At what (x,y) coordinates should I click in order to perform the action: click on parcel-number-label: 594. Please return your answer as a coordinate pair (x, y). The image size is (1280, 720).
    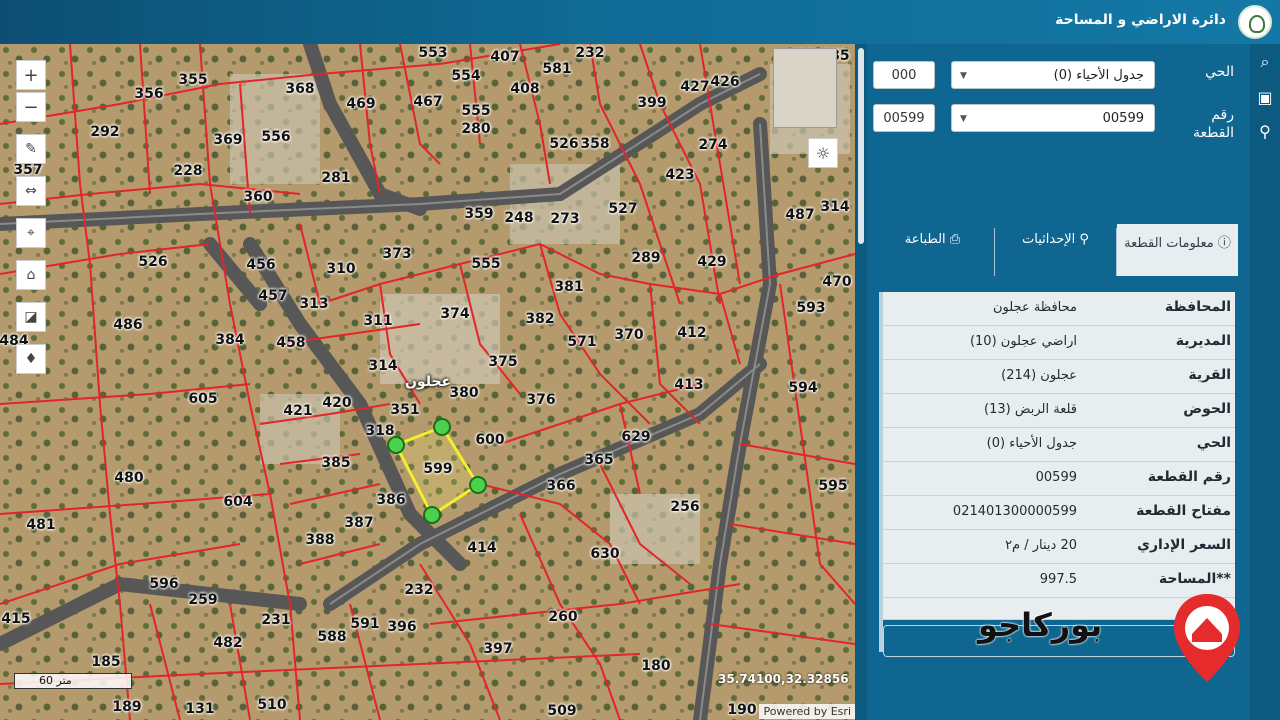
    Looking at the image, I should click on (802, 388).